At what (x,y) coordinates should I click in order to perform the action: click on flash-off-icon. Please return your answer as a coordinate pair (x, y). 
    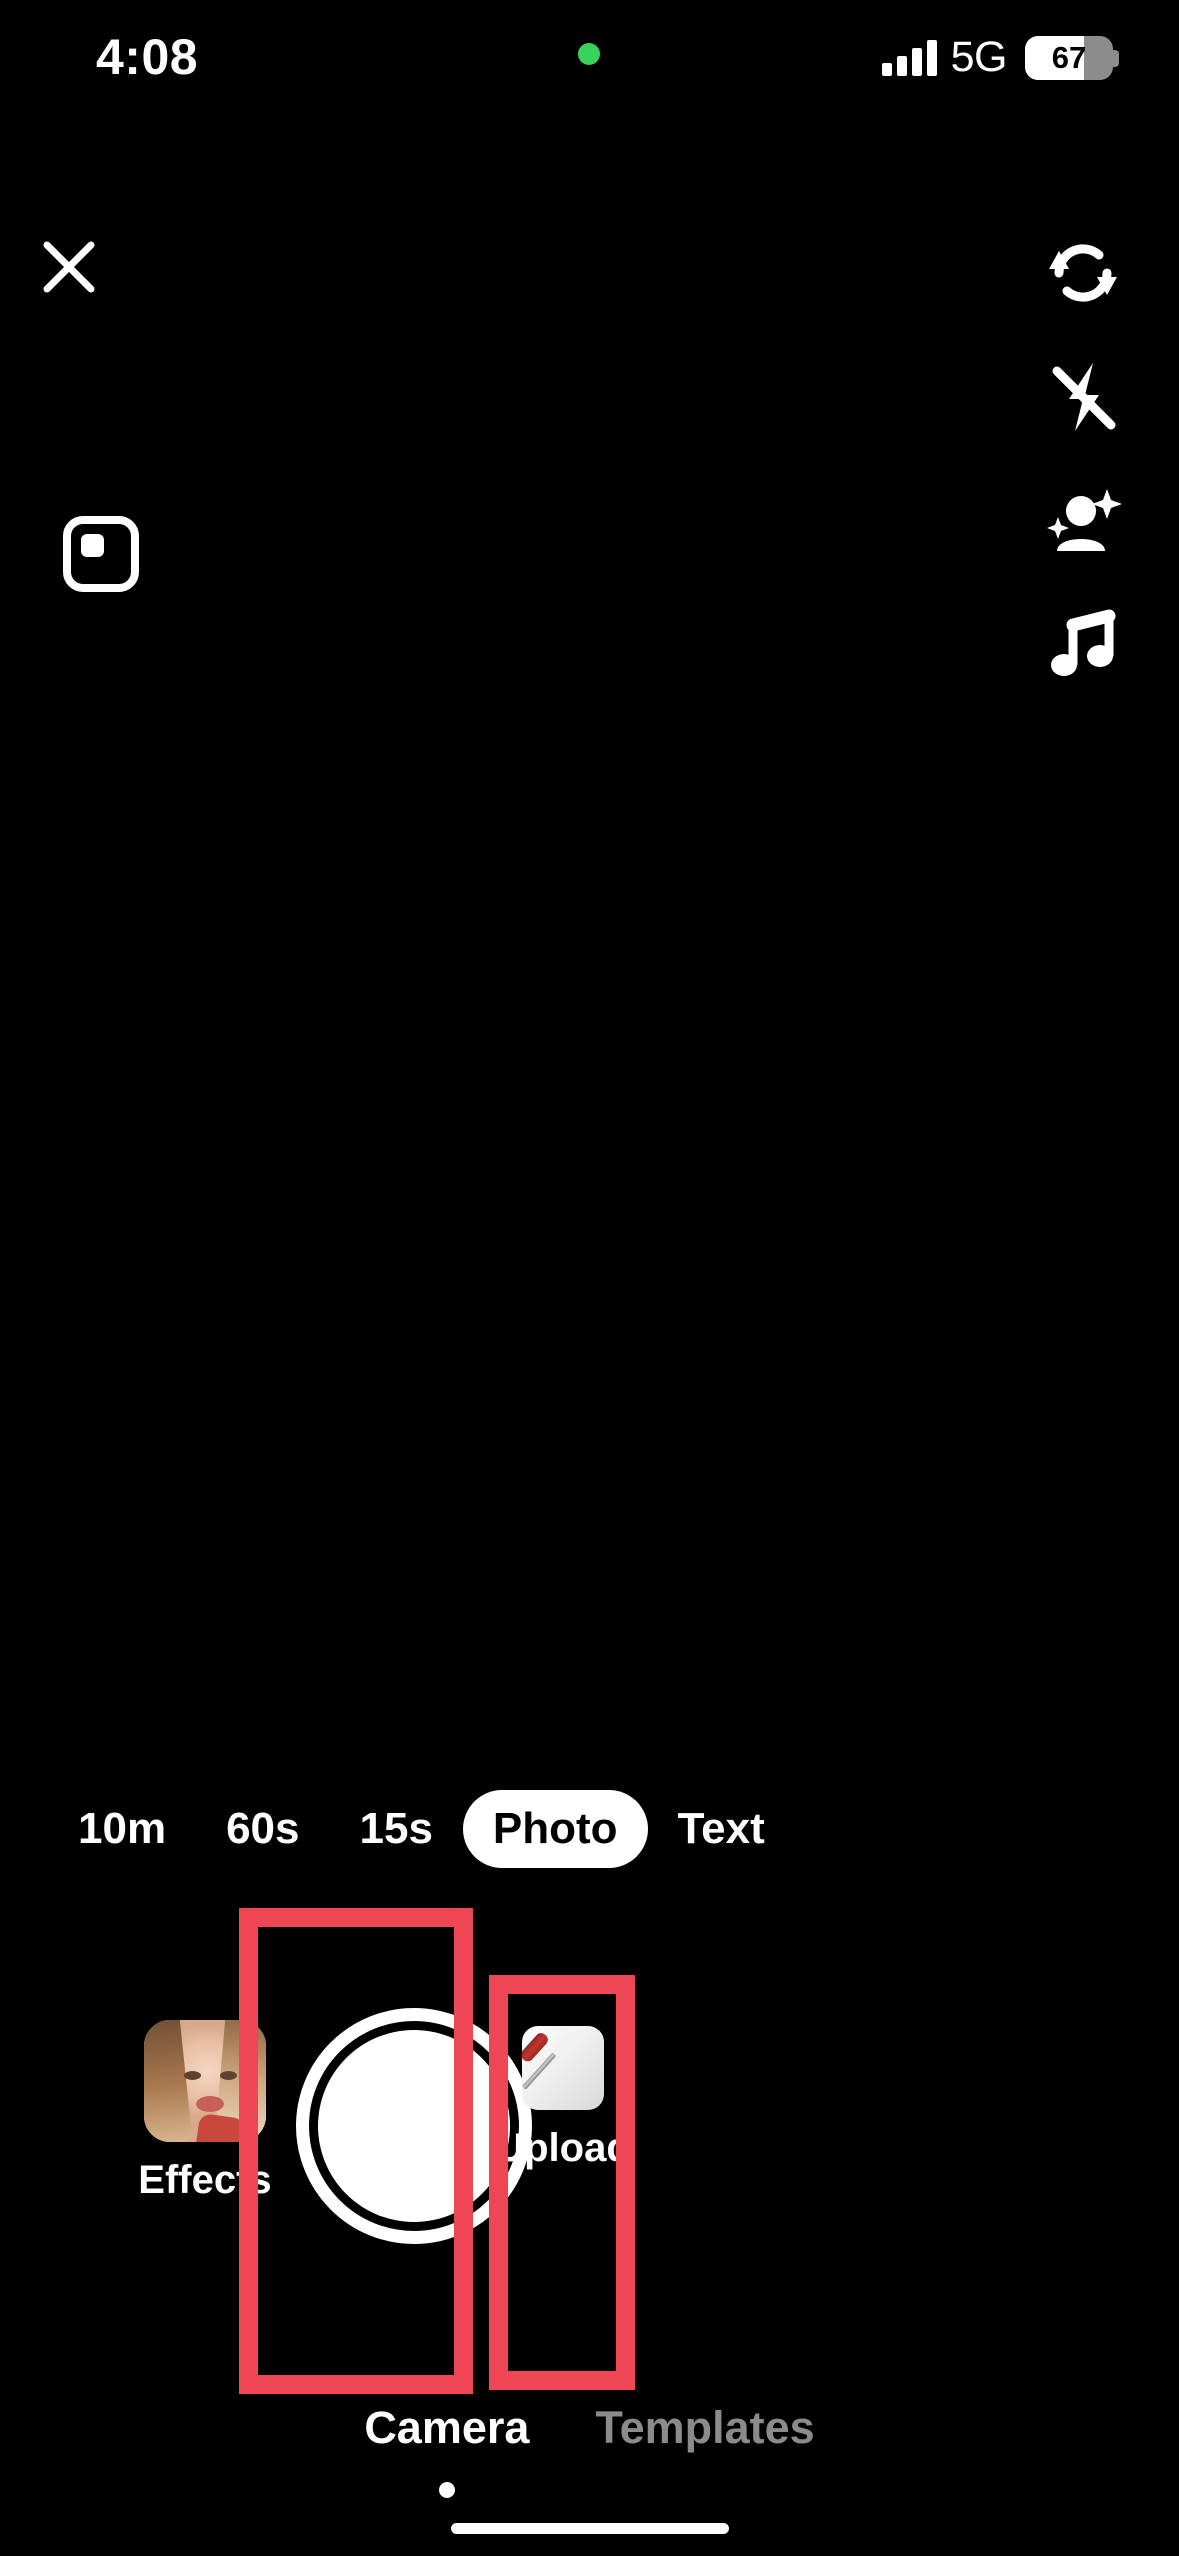
    Looking at the image, I should click on (1084, 397).